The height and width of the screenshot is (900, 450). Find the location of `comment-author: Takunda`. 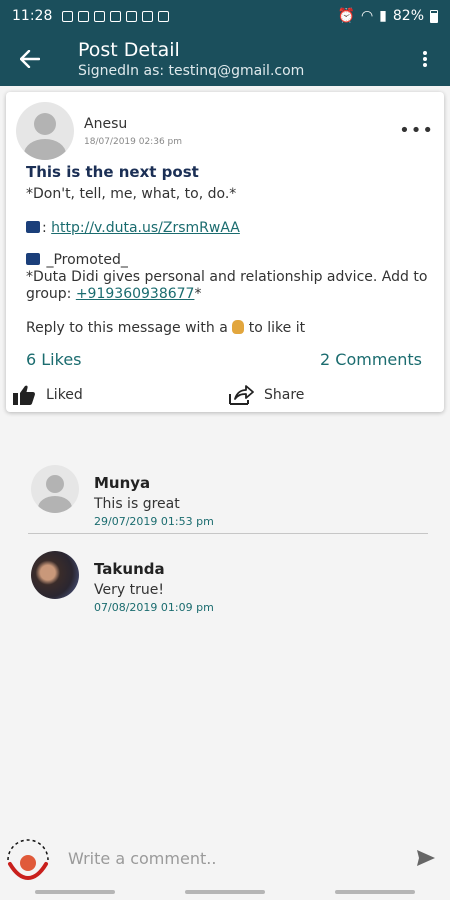

comment-author: Takunda is located at coordinates (129, 569).